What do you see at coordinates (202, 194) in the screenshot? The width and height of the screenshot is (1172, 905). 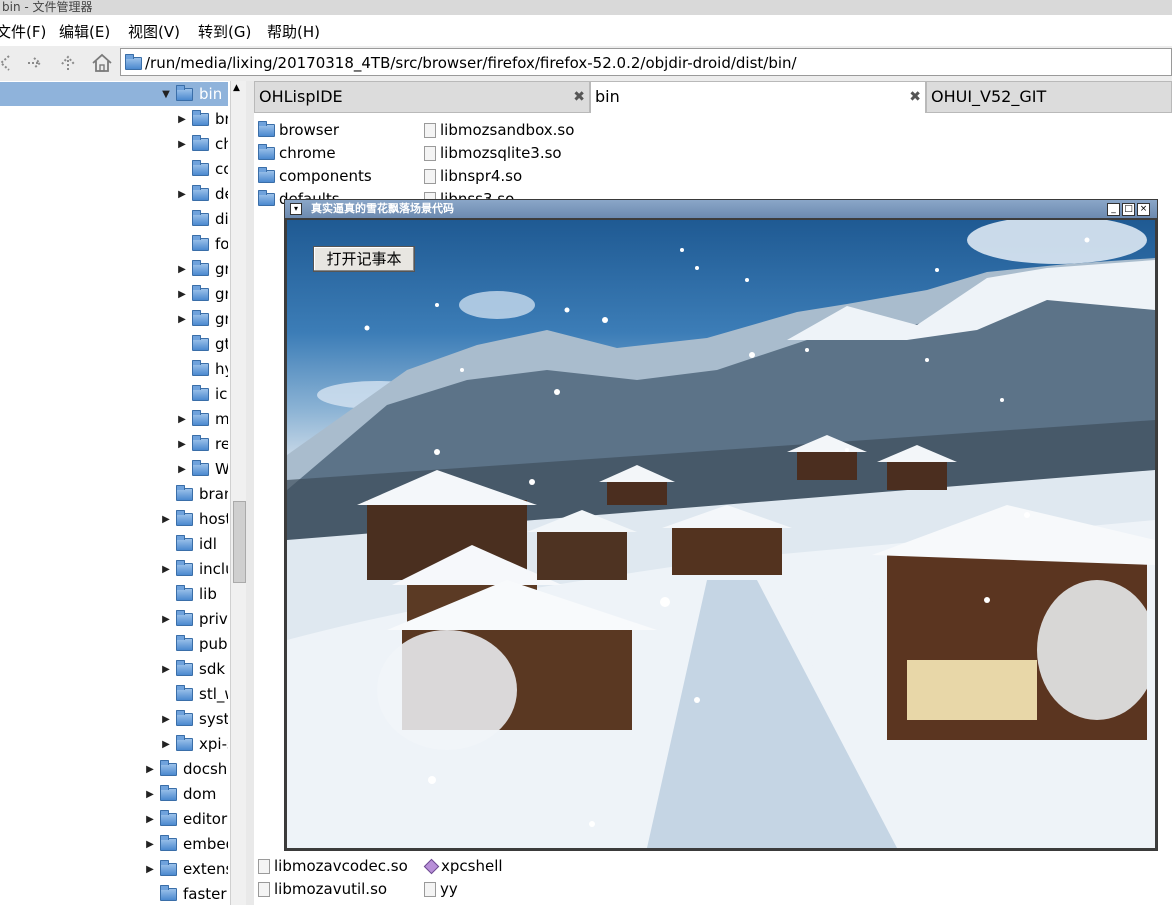 I see `tree-item: ▶ def` at bounding box center [202, 194].